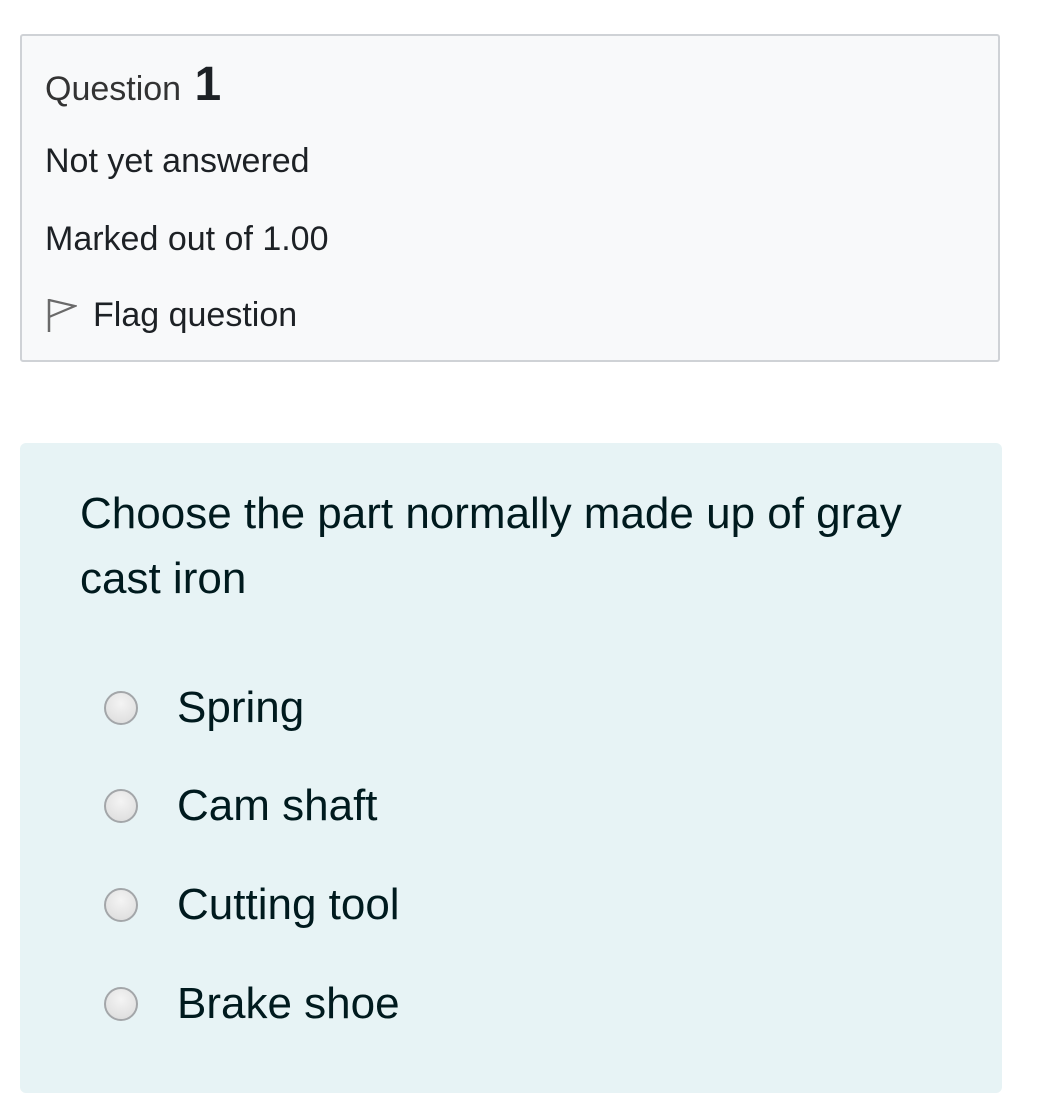 The height and width of the screenshot is (1093, 1051). What do you see at coordinates (177, 161) in the screenshot?
I see `question-state: Not yet answered` at bounding box center [177, 161].